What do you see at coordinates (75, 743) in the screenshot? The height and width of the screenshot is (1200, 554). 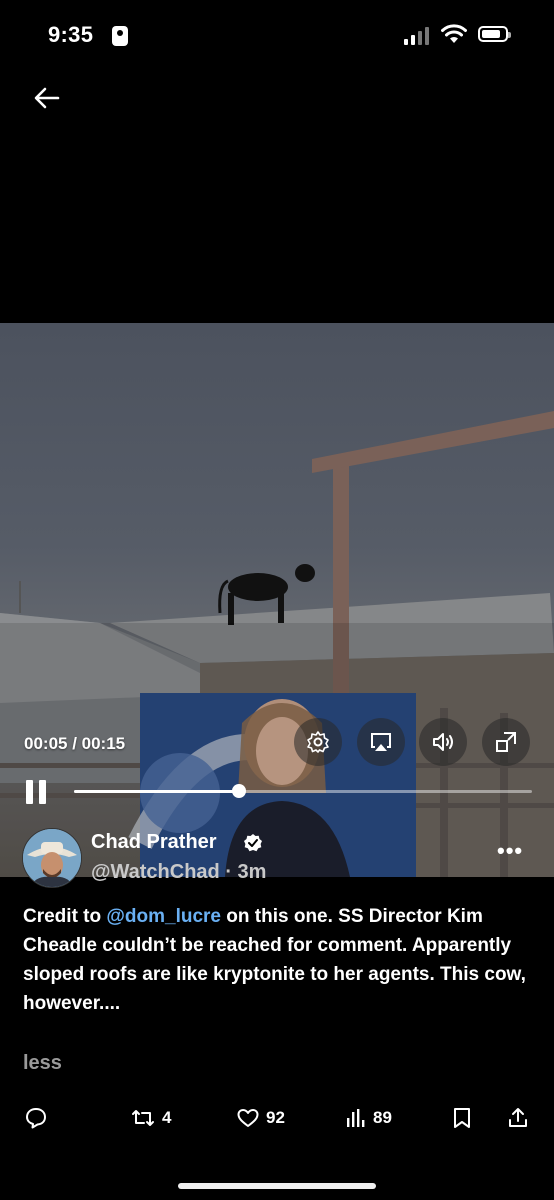 I see `video-timecode: 00:05 / 00:15` at bounding box center [75, 743].